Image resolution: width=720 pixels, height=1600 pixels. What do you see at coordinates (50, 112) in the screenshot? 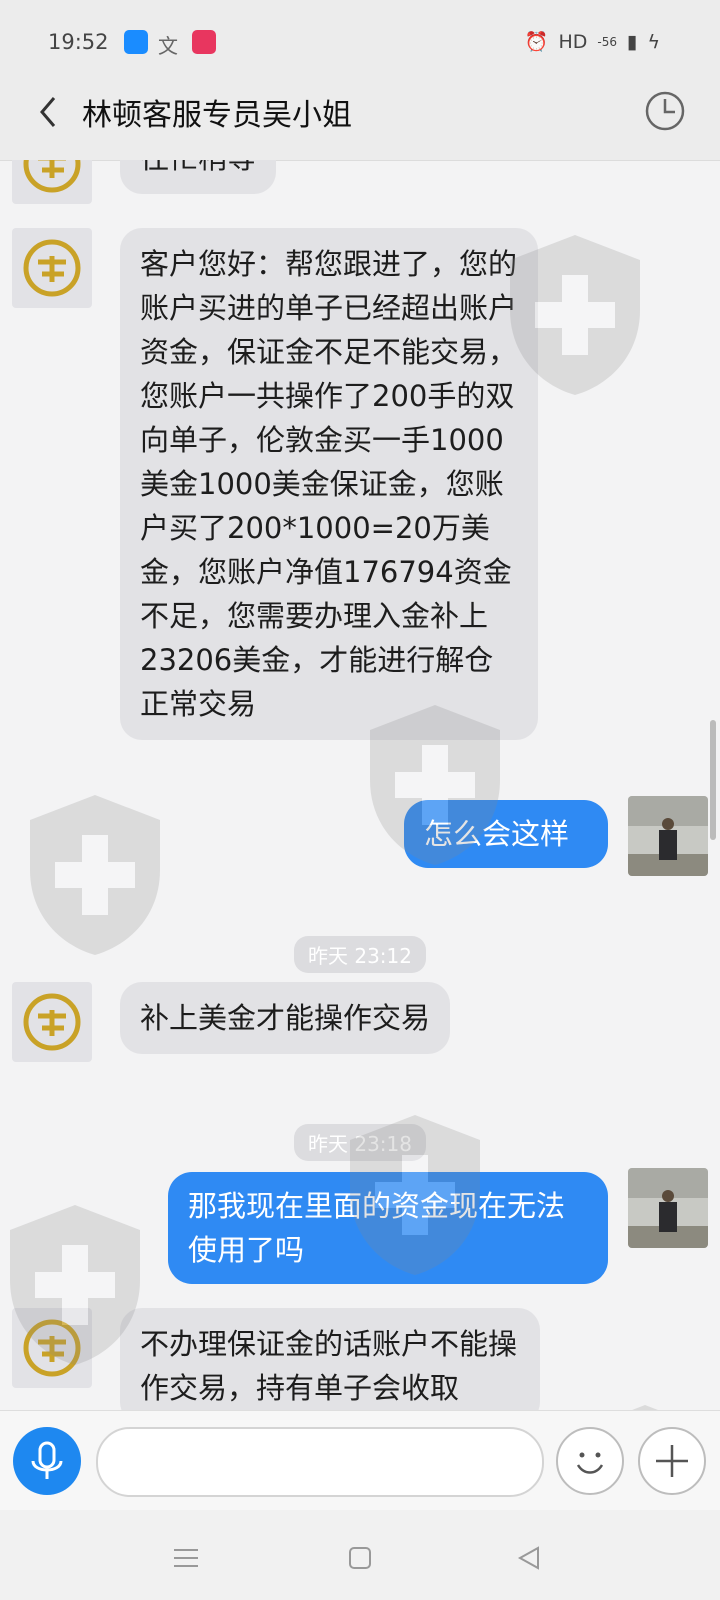
I see `chevron-left-icon` at bounding box center [50, 112].